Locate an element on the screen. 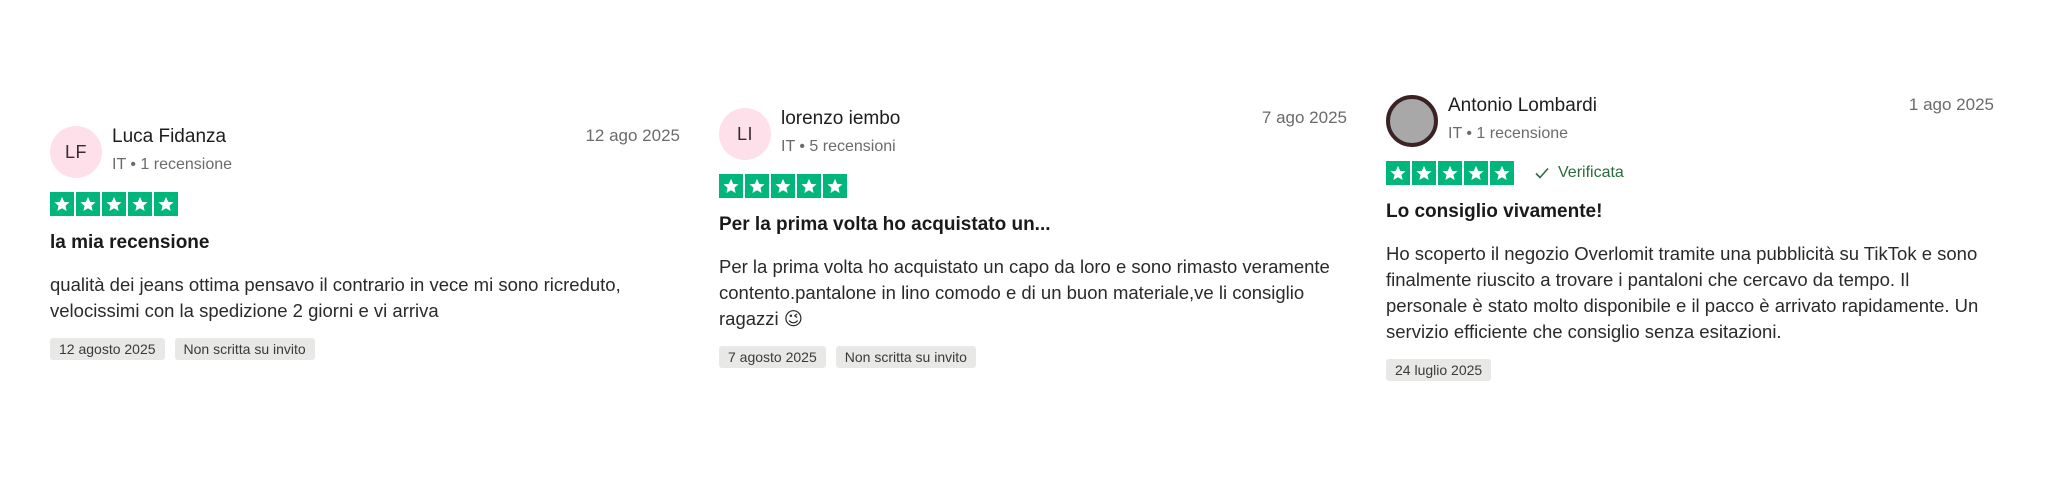 Image resolution: width=2048 pixels, height=500 pixels. review-title: la mia recensione is located at coordinates (365, 243).